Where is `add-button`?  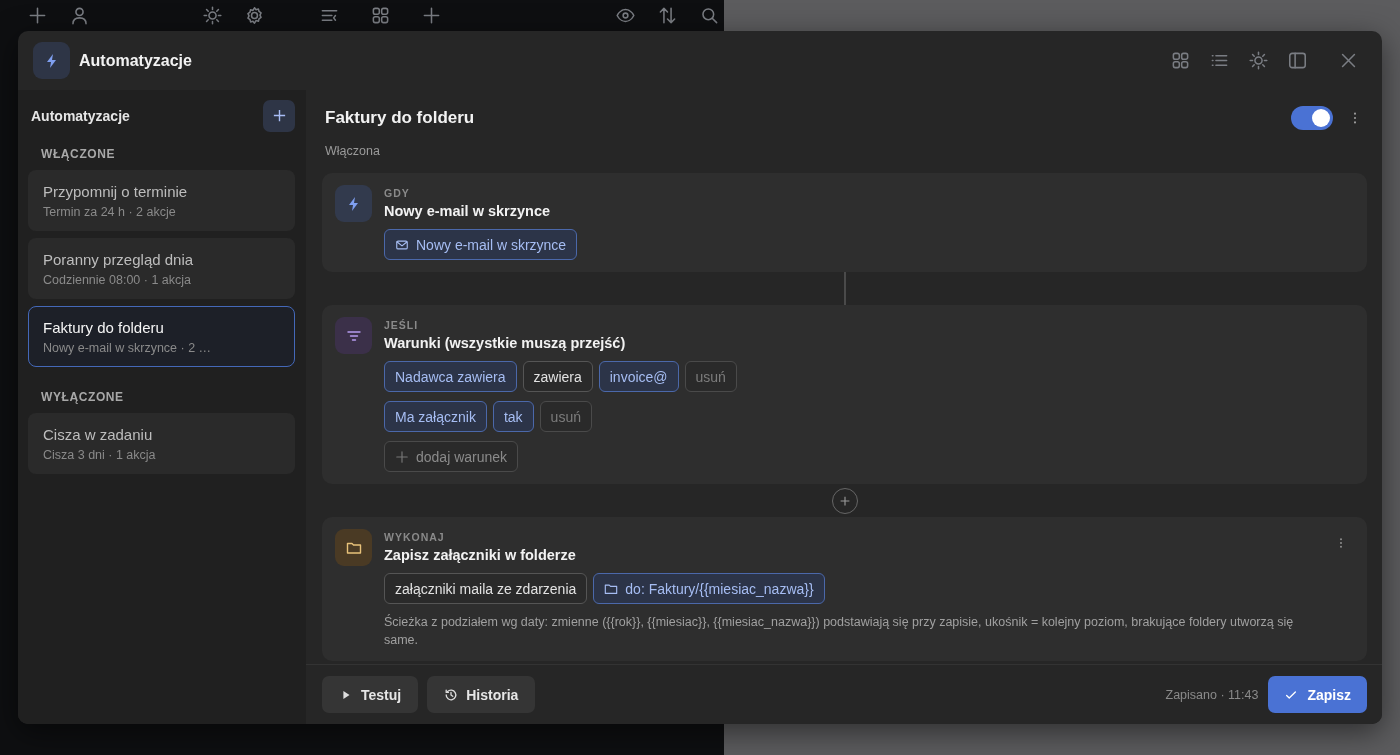
add-button is located at coordinates (279, 115).